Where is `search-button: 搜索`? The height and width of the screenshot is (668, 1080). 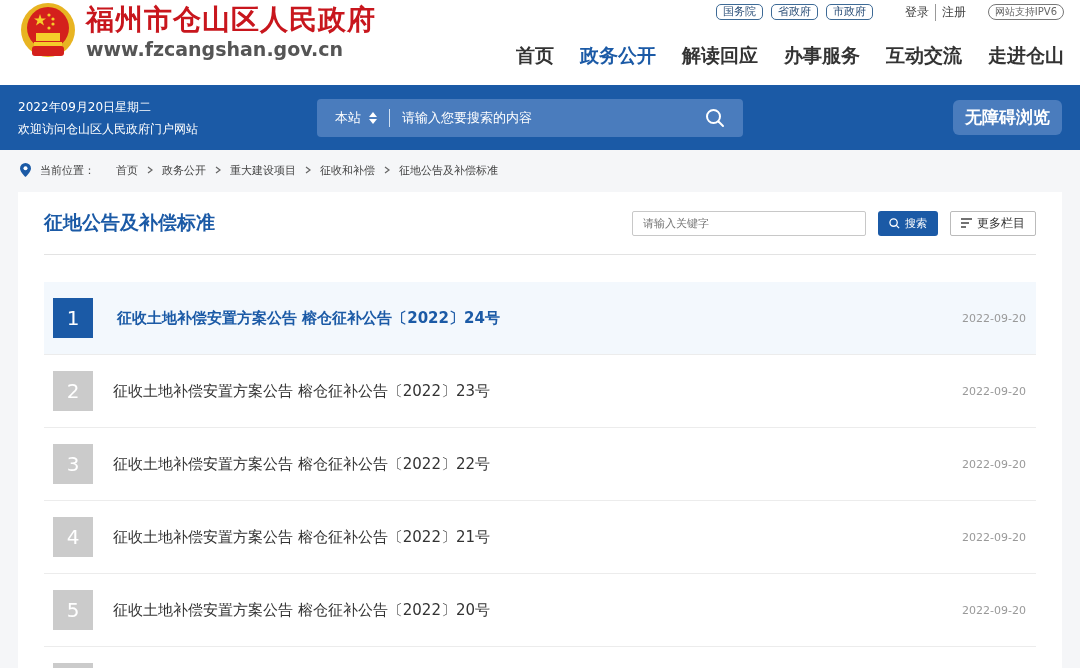
search-button: 搜索 is located at coordinates (908, 223).